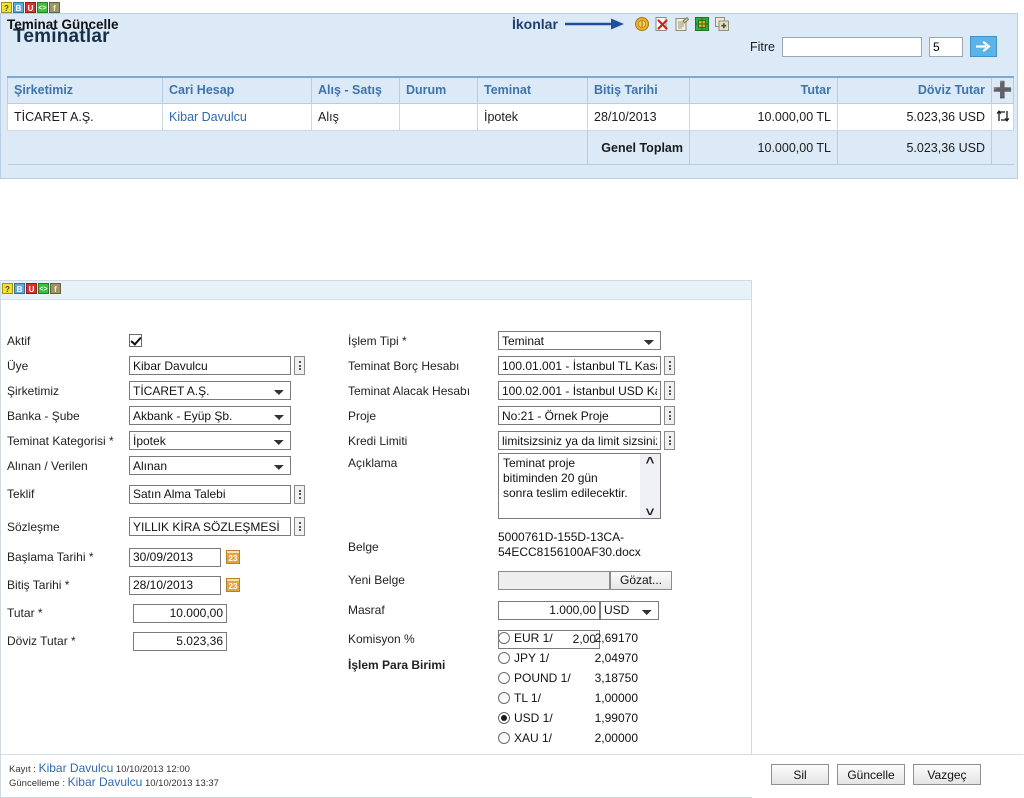 This screenshot has height=798, width=1024. What do you see at coordinates (1002, 90) in the screenshot?
I see `add-row-button: ➕` at bounding box center [1002, 90].